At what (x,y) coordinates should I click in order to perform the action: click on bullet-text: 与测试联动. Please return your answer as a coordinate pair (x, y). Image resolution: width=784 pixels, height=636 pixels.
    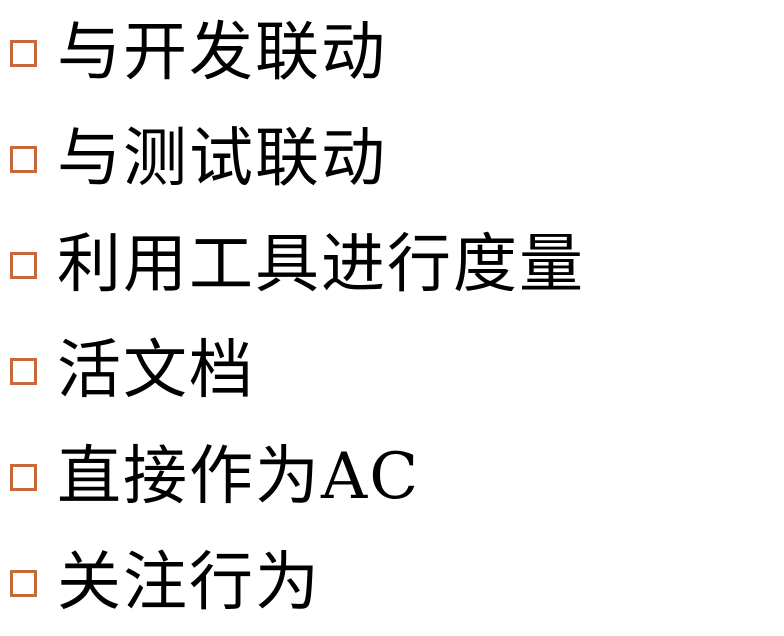
    Looking at the image, I should click on (222, 159).